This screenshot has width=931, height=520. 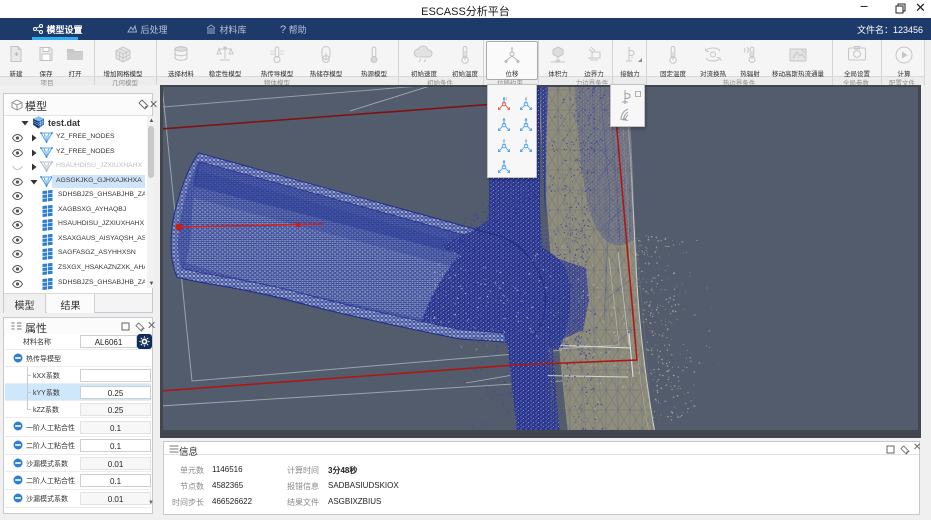 I want to click on svg-text: z, so click(x=507, y=99).